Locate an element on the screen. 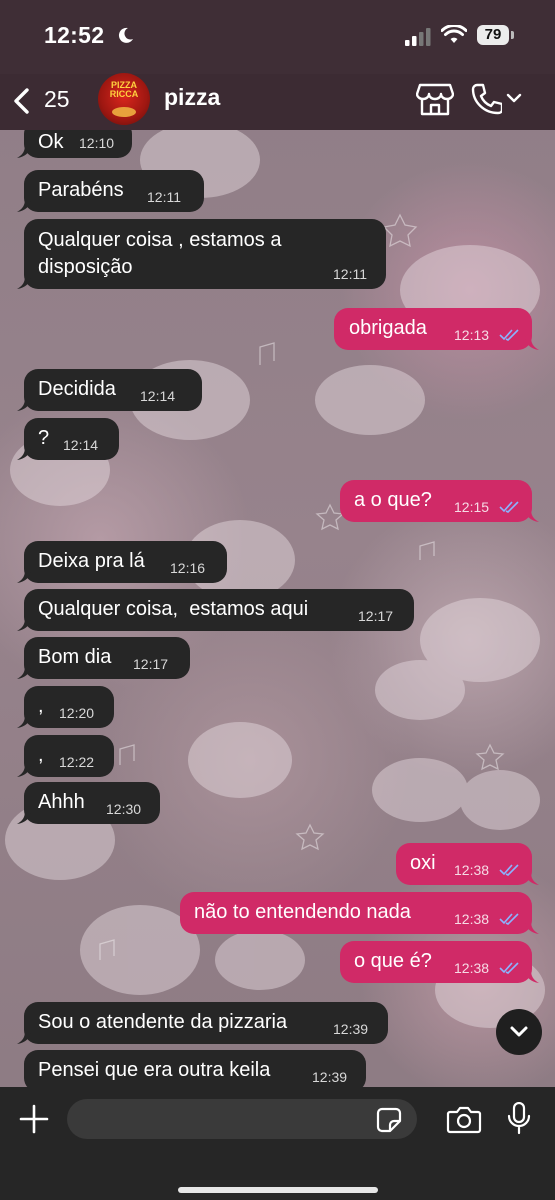 The height and width of the screenshot is (1200, 555). scroll-to-bottom-button is located at coordinates (519, 1032).